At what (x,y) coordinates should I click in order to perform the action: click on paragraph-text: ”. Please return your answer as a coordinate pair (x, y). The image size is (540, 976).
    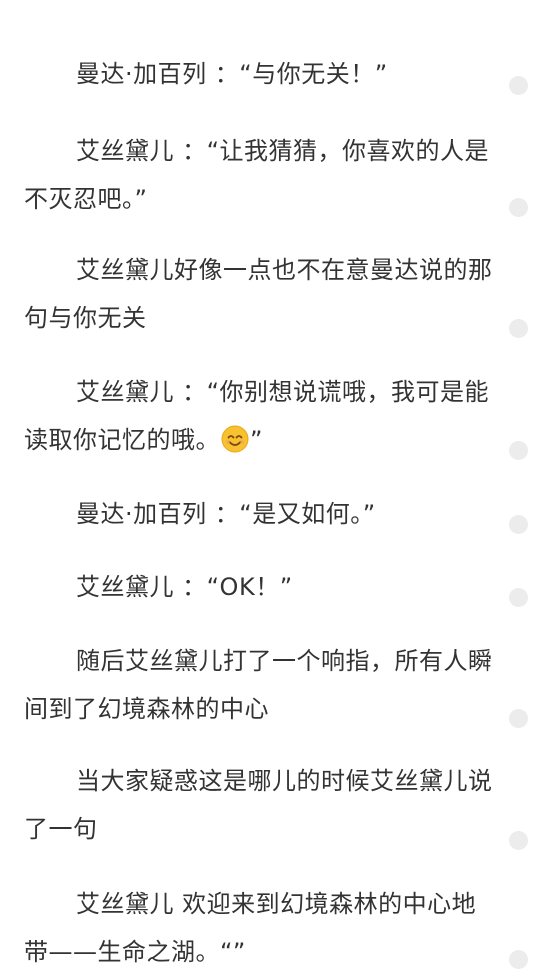
    Looking at the image, I should click on (256, 440).